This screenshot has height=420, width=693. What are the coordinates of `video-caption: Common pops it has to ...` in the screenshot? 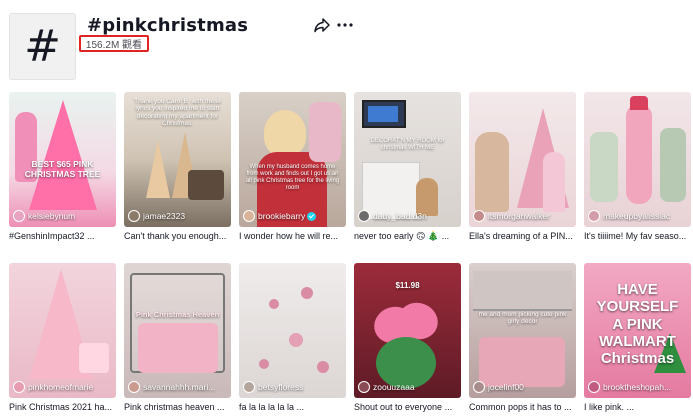 It's located at (520, 407).